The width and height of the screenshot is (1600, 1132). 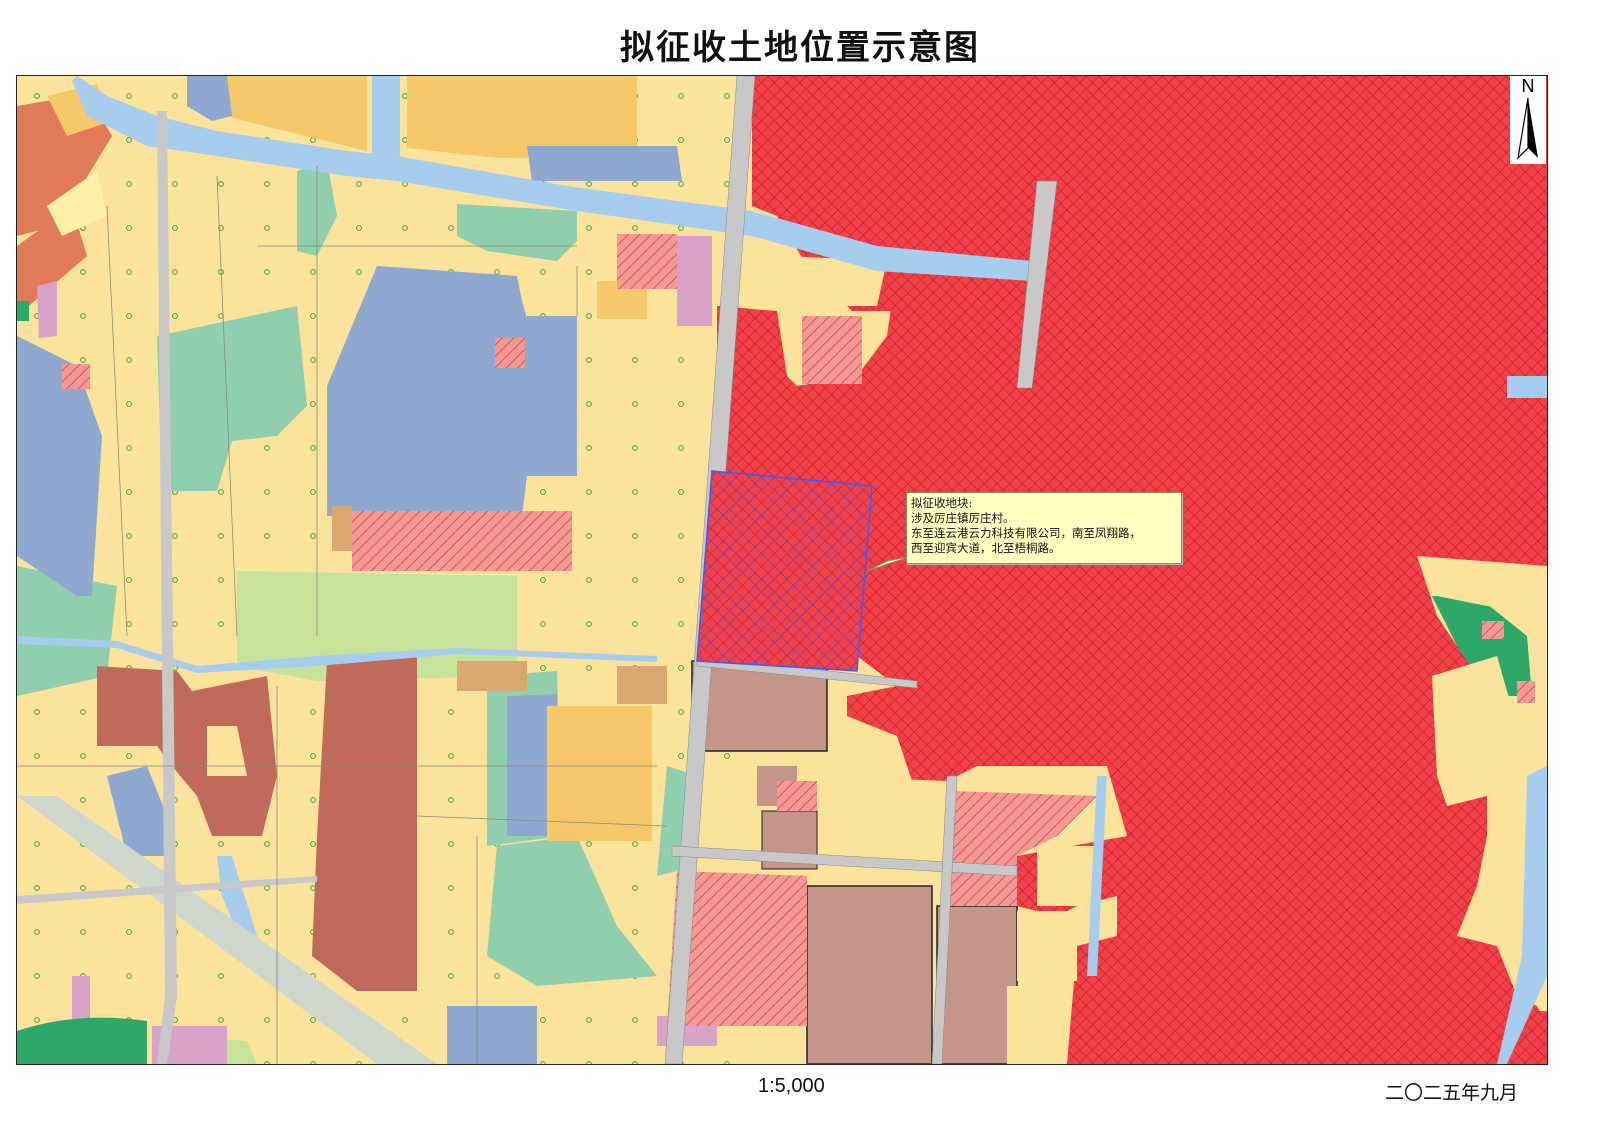 I want to click on green-small-left, so click(x=23, y=311).